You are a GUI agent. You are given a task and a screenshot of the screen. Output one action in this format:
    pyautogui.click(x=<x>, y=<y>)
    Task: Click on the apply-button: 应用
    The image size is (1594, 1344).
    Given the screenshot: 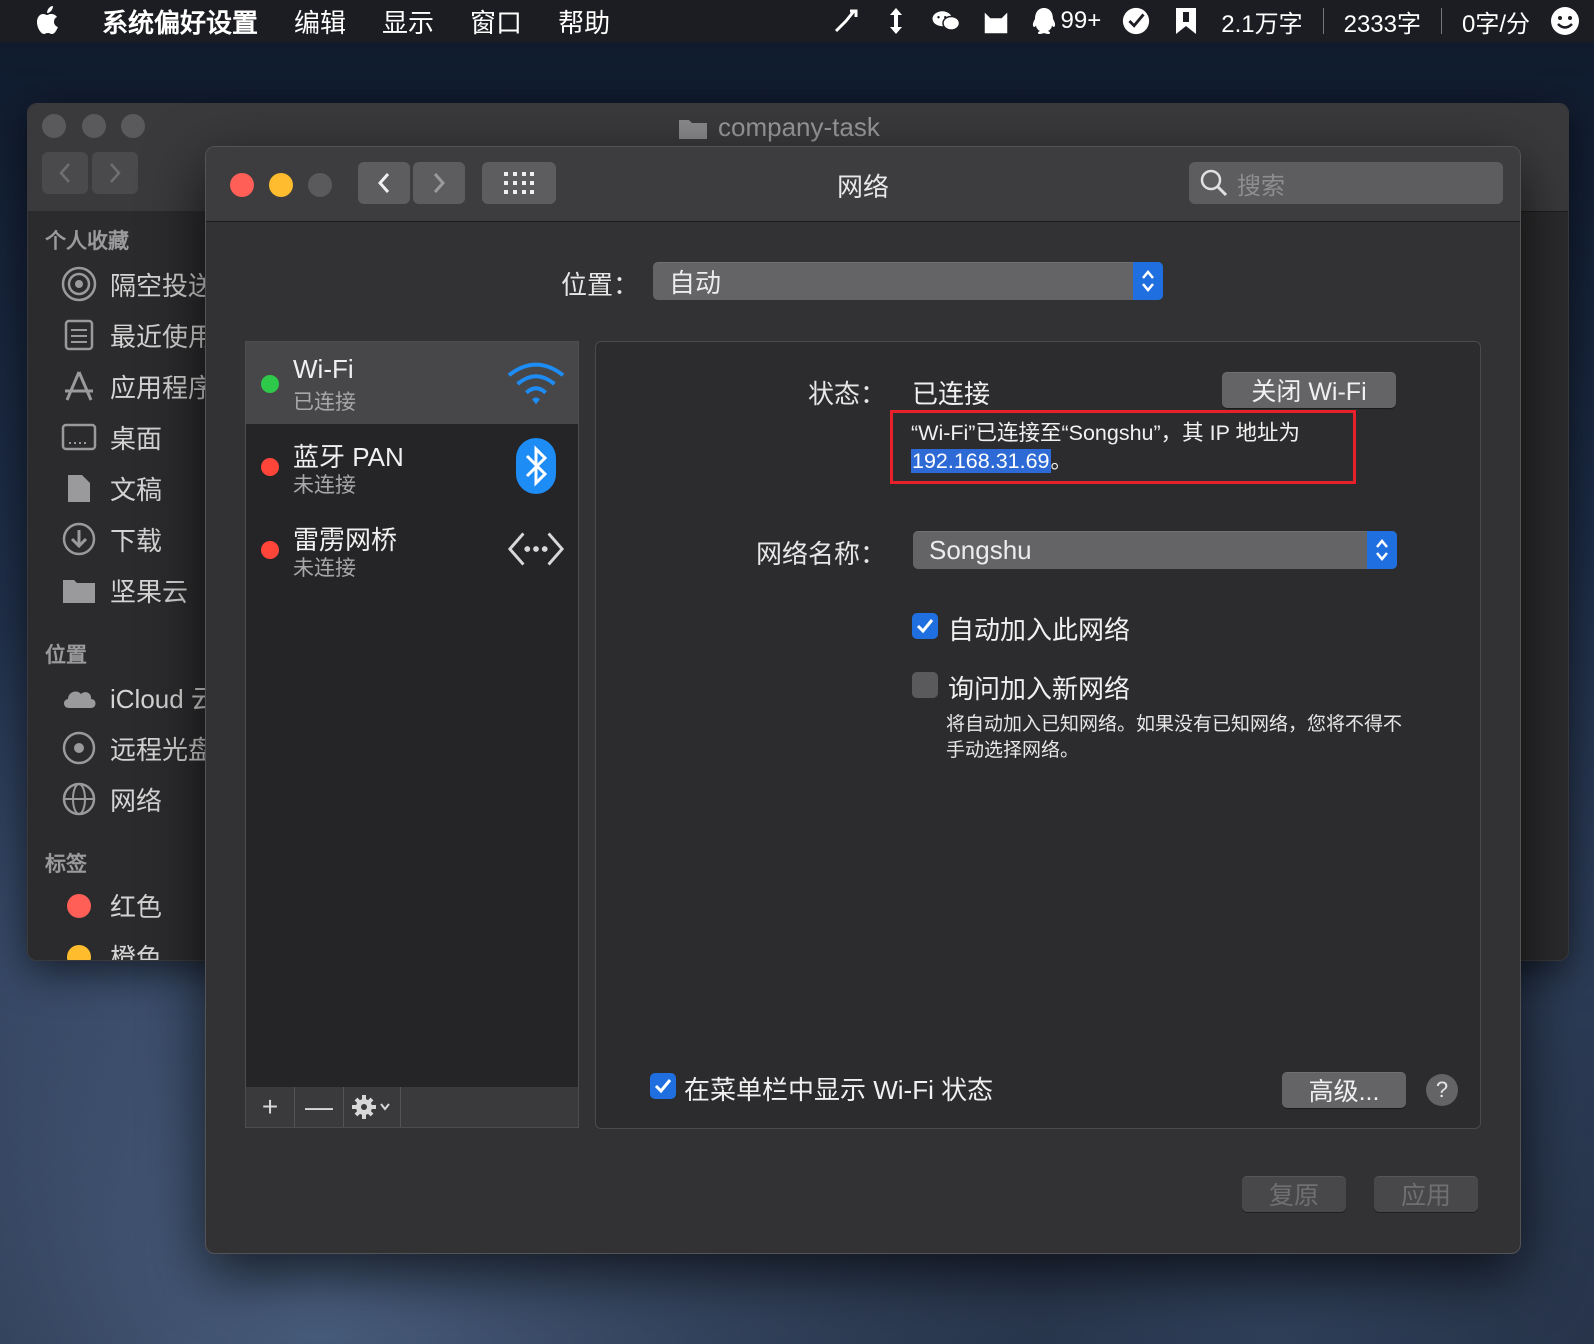 What is the action you would take?
    pyautogui.click(x=1426, y=1194)
    